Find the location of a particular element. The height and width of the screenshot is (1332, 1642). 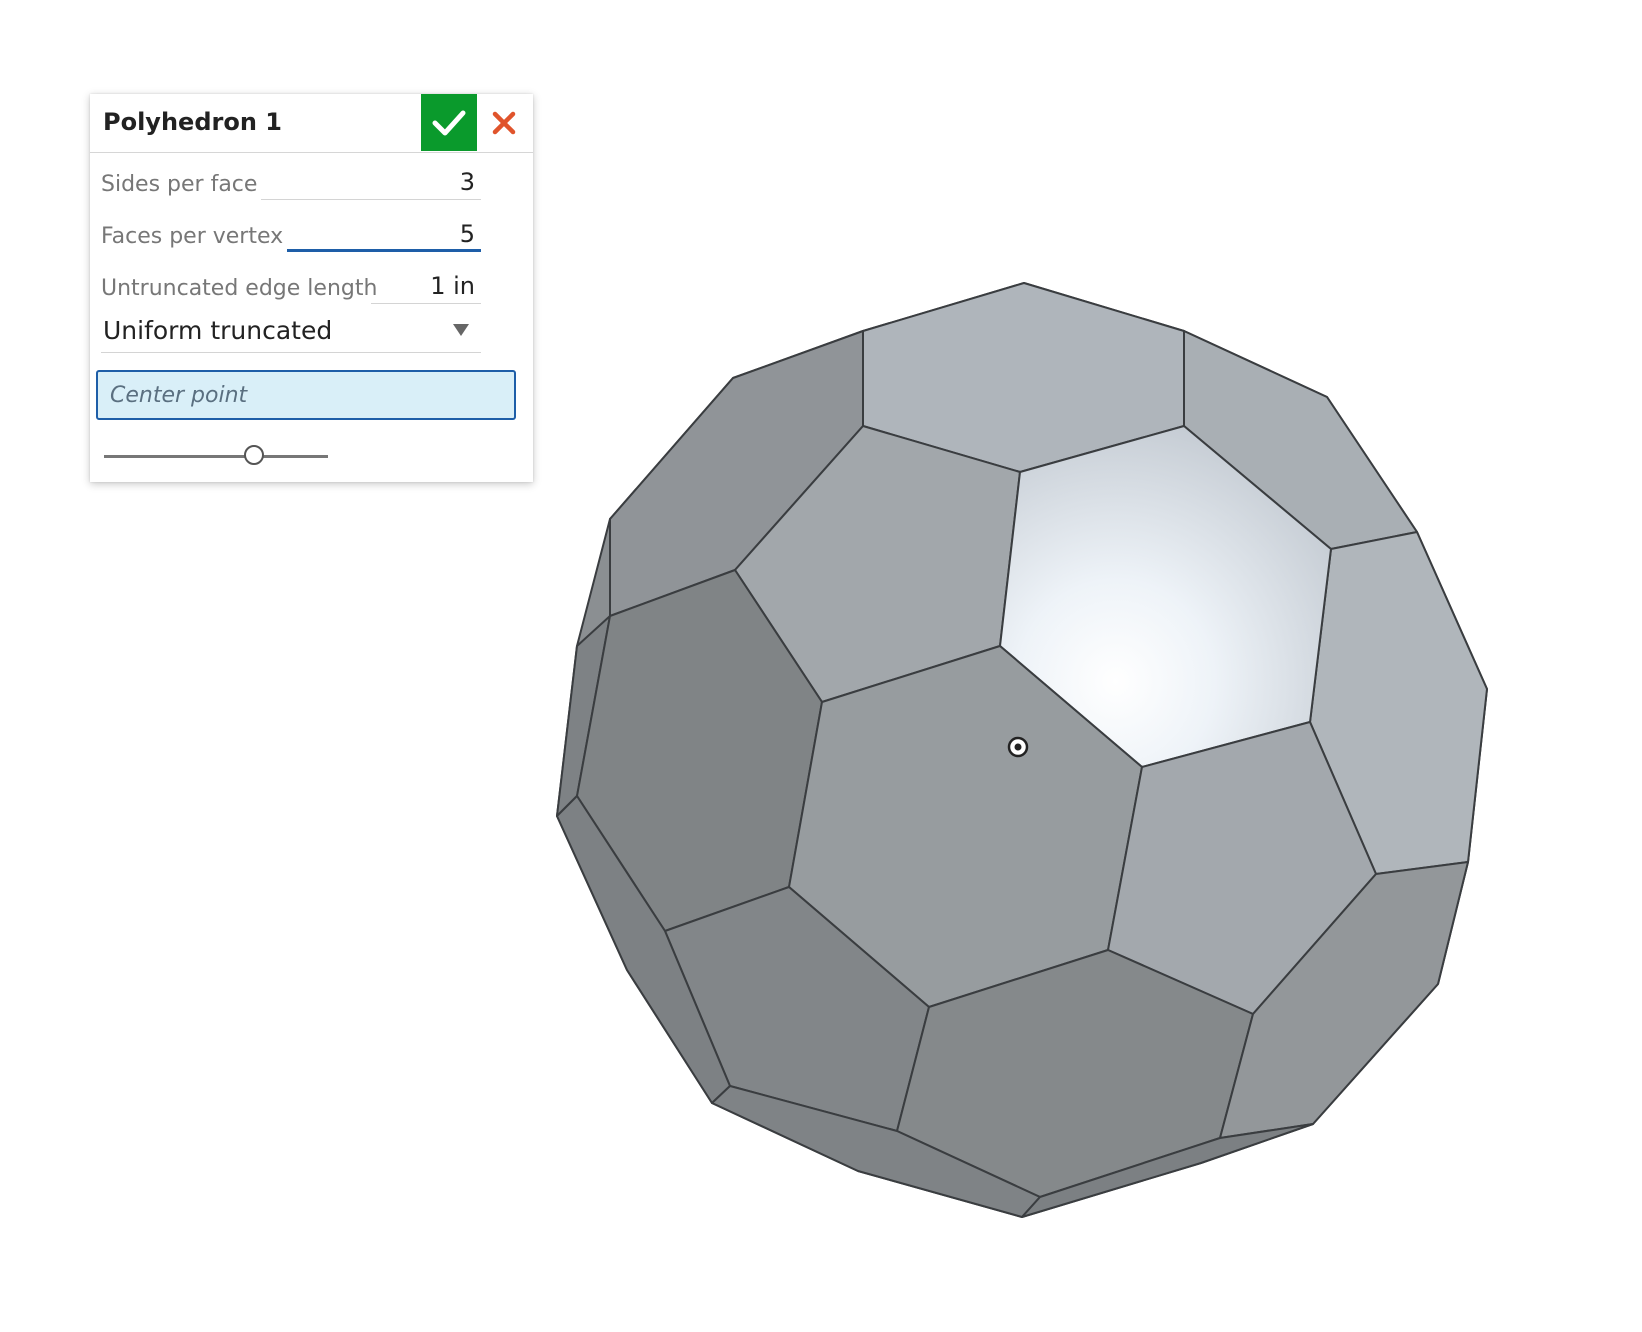

truncation-dropdown: Uniform truncated is located at coordinates (291, 331).